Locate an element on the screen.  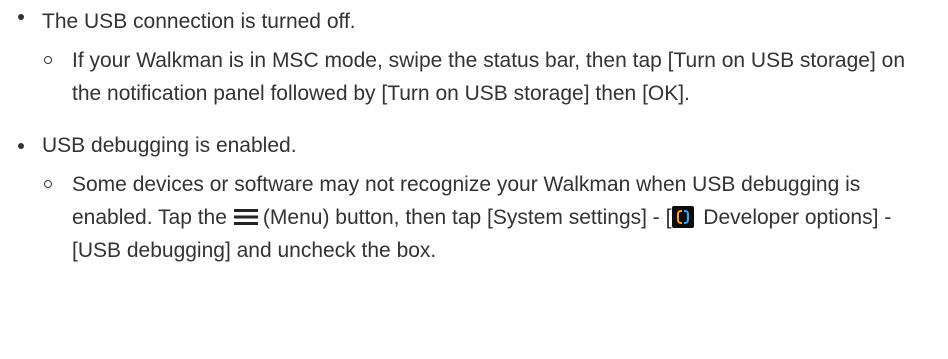
menu-icon is located at coordinates (245, 217).